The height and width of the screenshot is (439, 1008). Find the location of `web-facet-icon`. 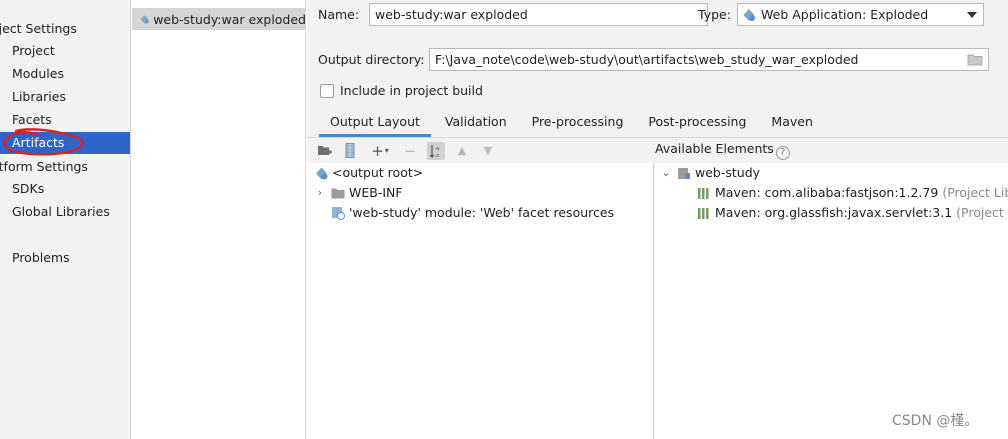

web-facet-icon is located at coordinates (338, 213).